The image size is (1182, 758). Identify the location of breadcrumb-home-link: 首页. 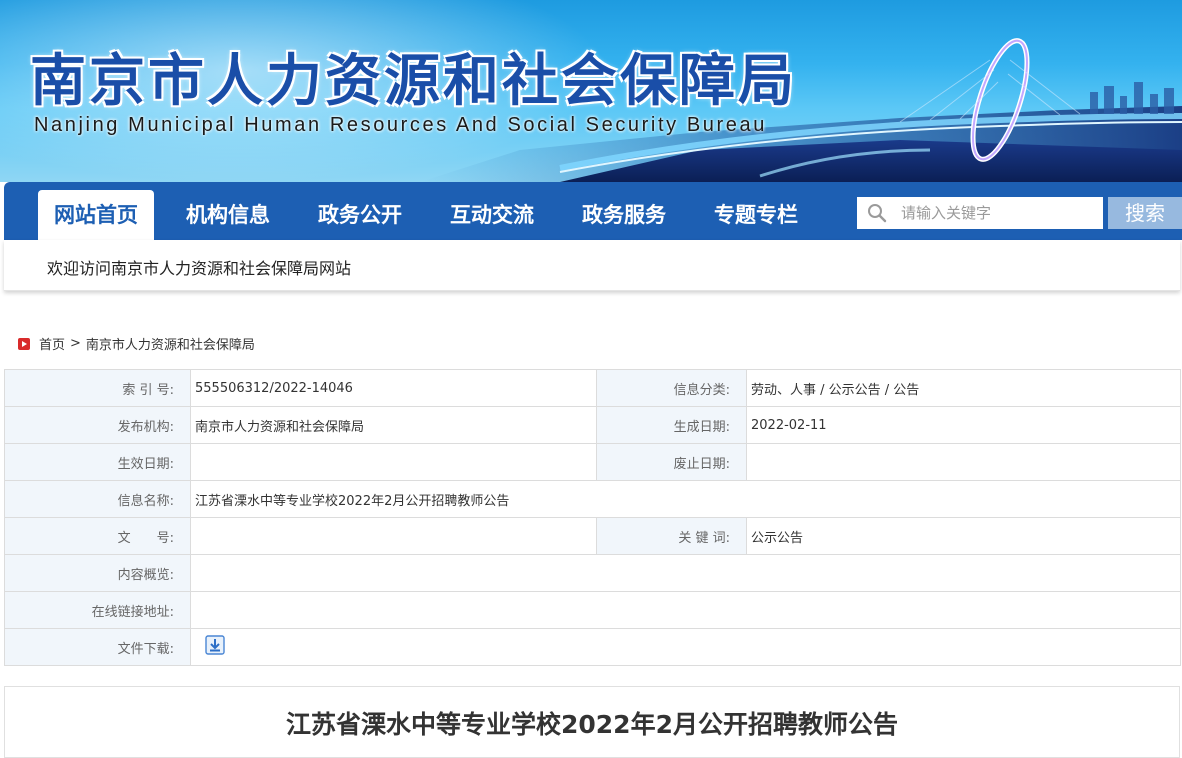
(52, 343).